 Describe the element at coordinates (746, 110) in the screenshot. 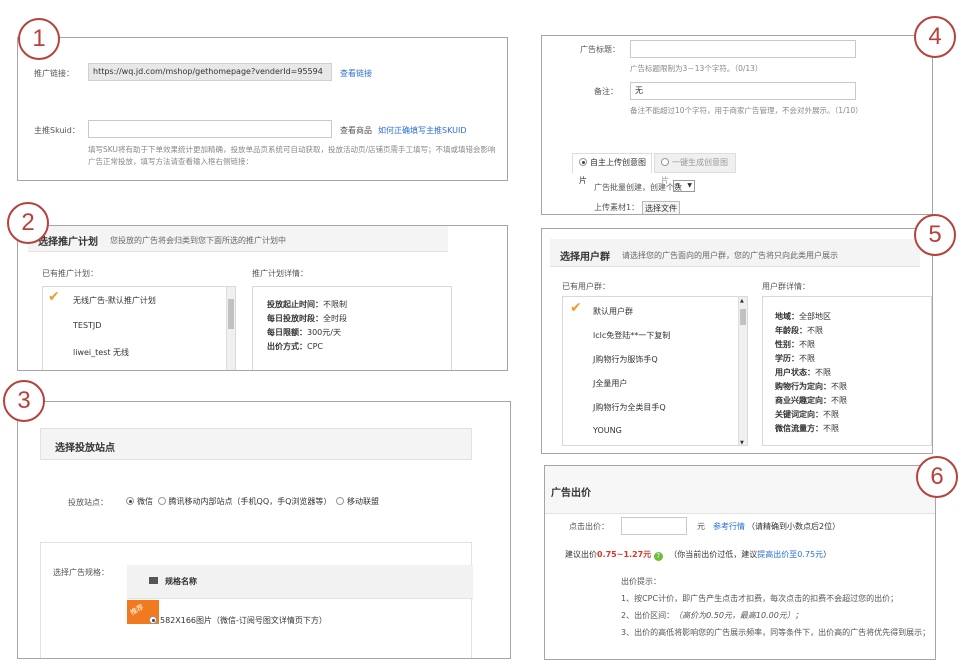

I see `note-hint: 备注不能超过10个字符，用于商家广告管理，不会对外展示。（1/10）` at that location.